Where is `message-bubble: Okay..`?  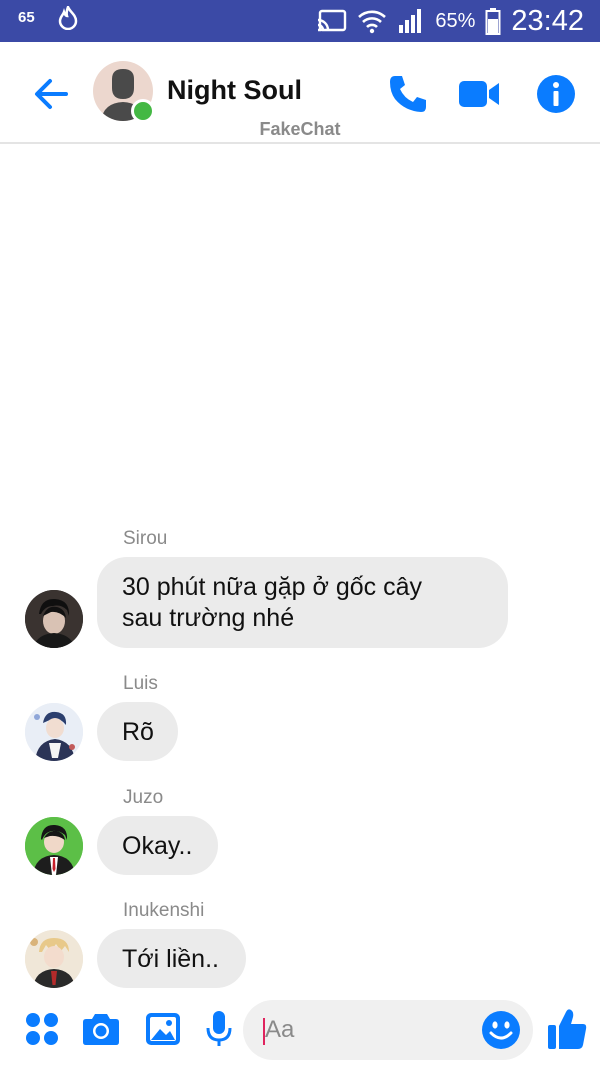 message-bubble: Okay.. is located at coordinates (157, 845).